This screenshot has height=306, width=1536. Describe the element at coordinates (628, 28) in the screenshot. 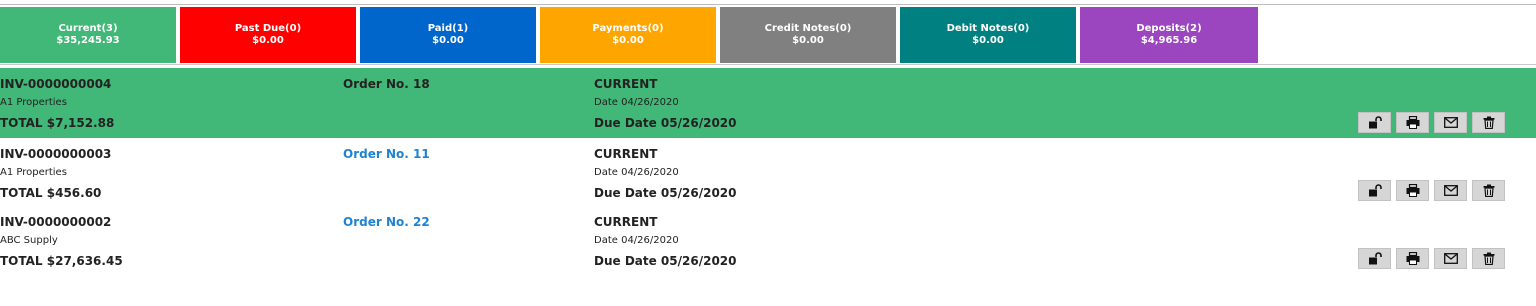

I see `tab-label: Payments(0)` at that location.